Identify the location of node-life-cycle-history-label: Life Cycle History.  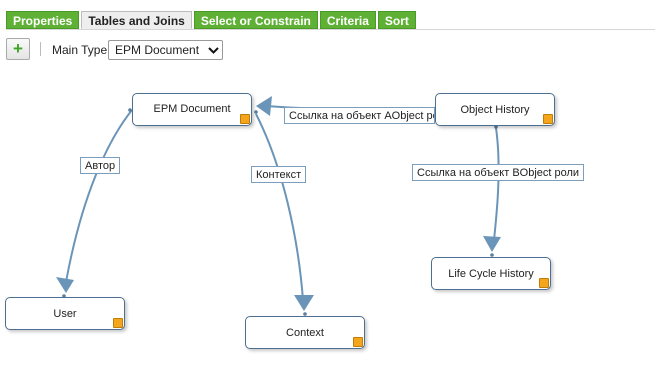
(491, 274).